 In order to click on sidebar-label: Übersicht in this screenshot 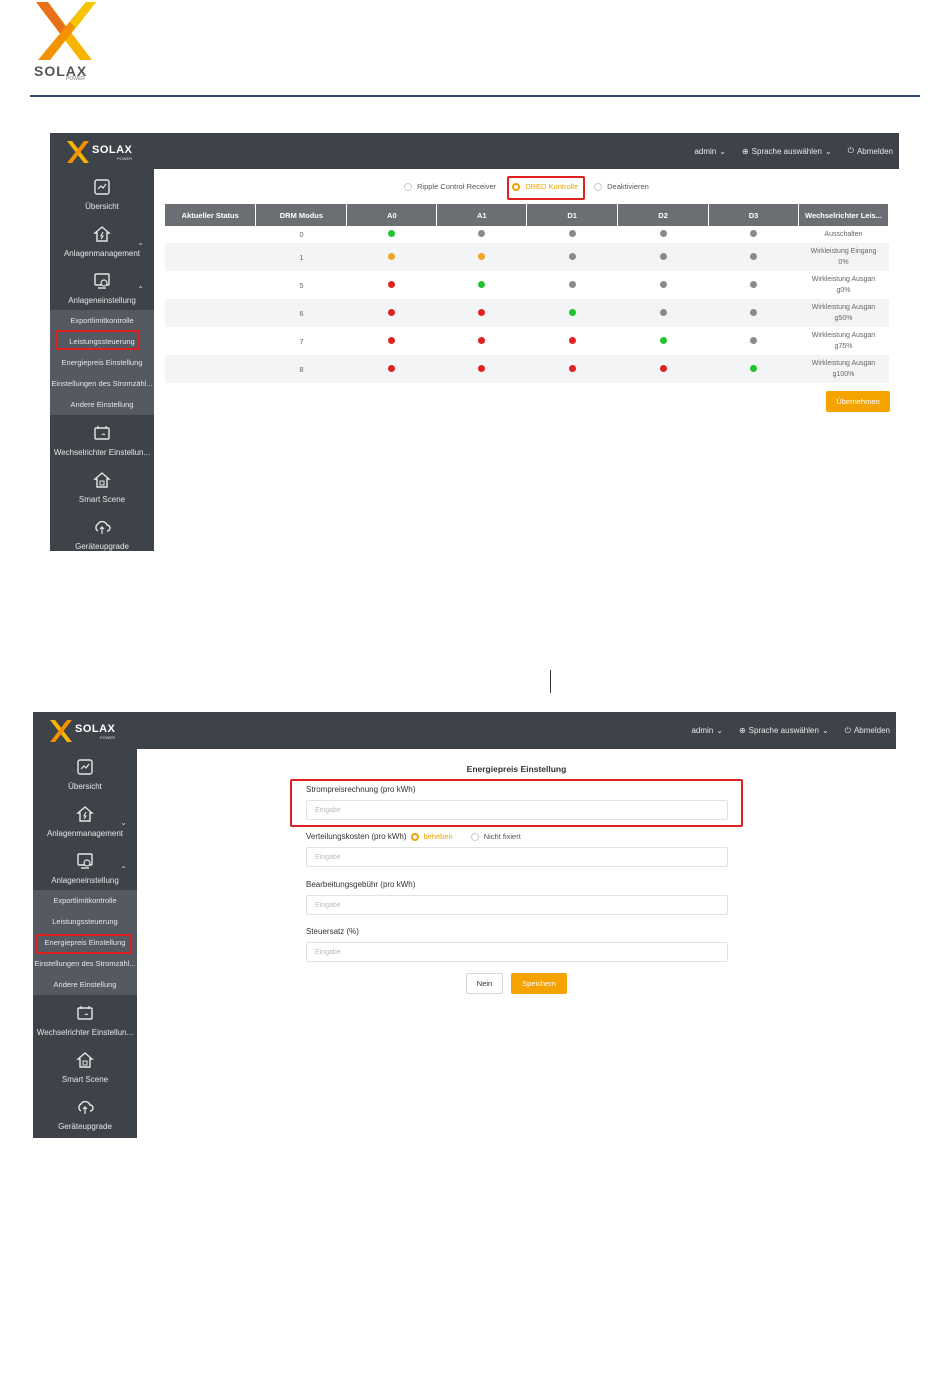, I will do `click(102, 206)`.